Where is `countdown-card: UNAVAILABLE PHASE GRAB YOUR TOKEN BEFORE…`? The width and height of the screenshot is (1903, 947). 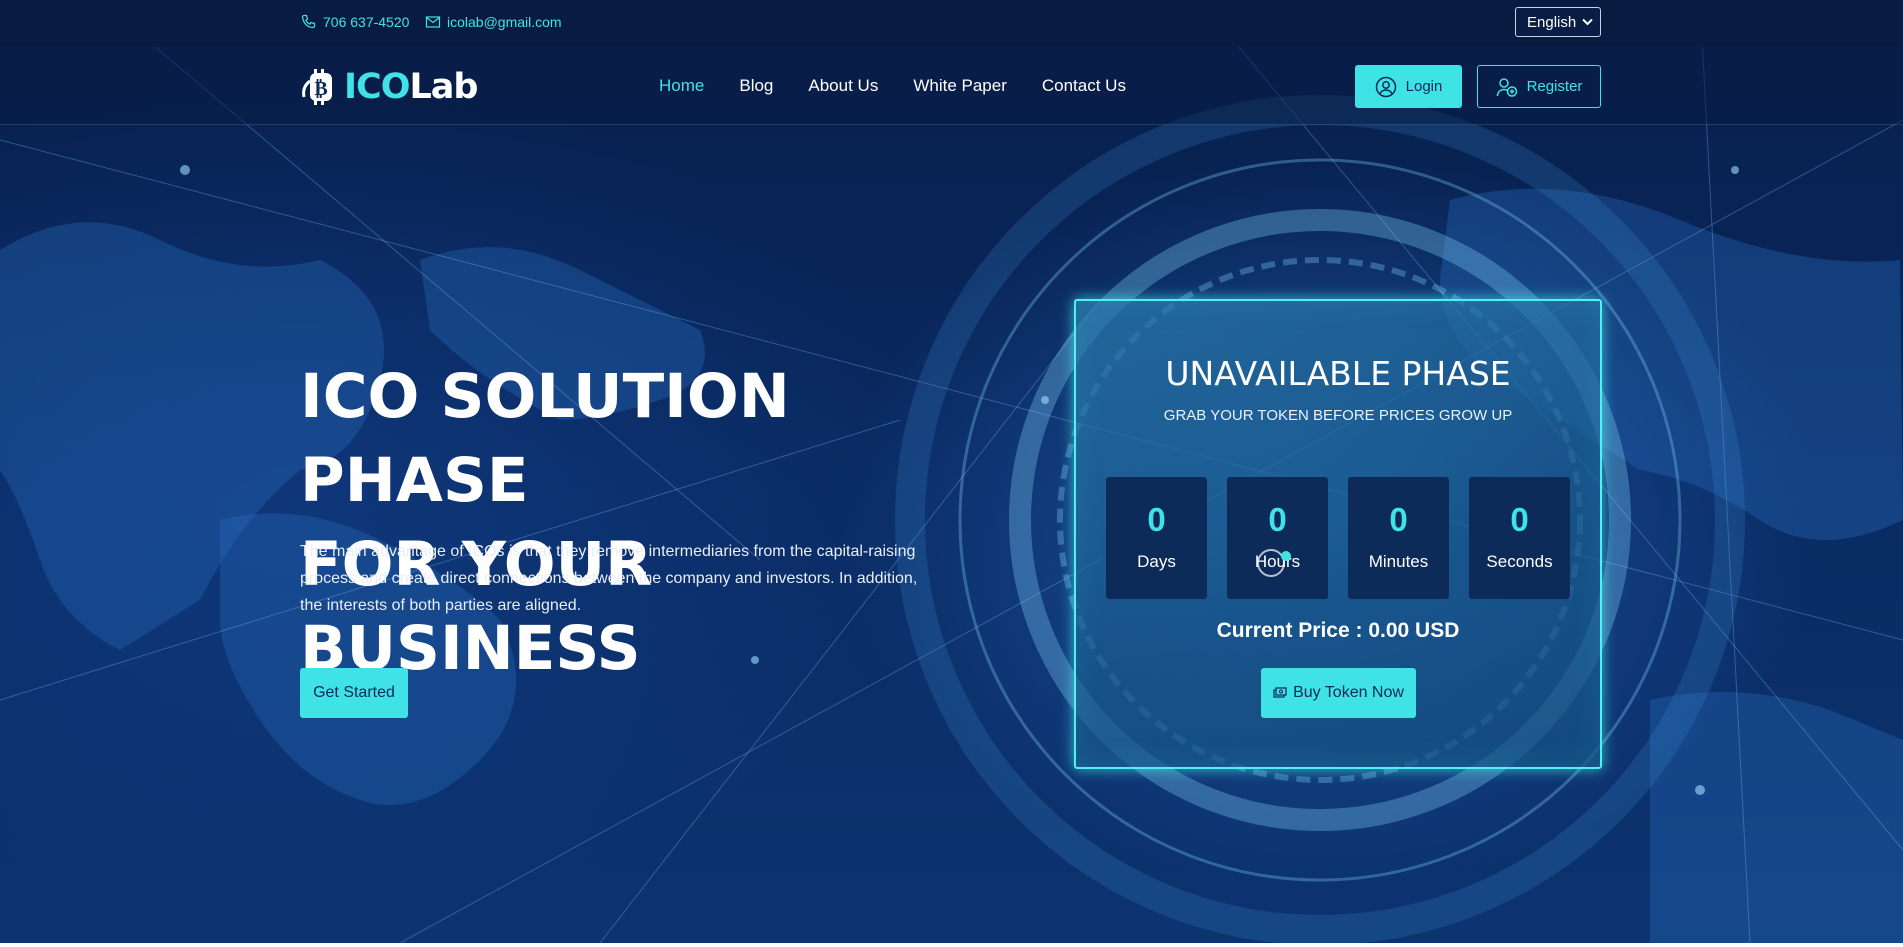
countdown-card: UNAVAILABLE PHASE GRAB YOUR TOKEN BEFORE… is located at coordinates (1338, 534).